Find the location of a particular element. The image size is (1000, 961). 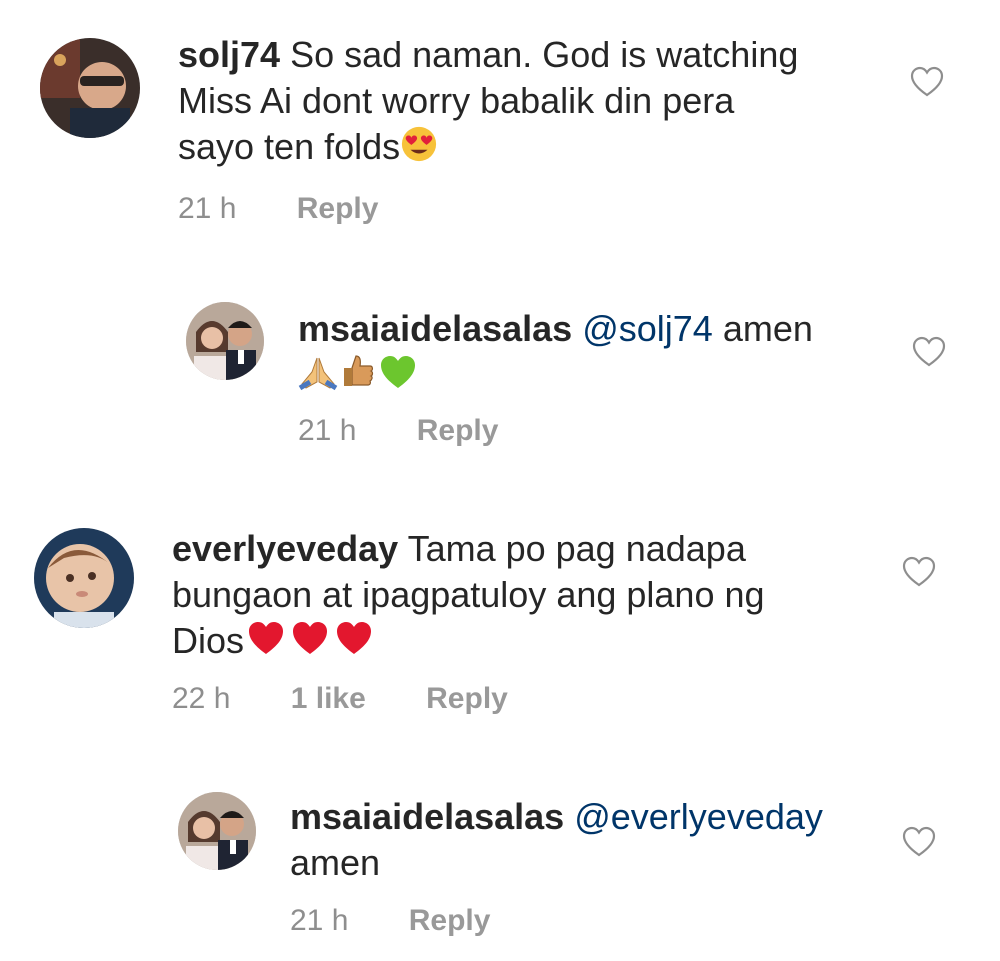

comment-text-line2: Miss Ai dont worry babalik din pera is located at coordinates (456, 100).